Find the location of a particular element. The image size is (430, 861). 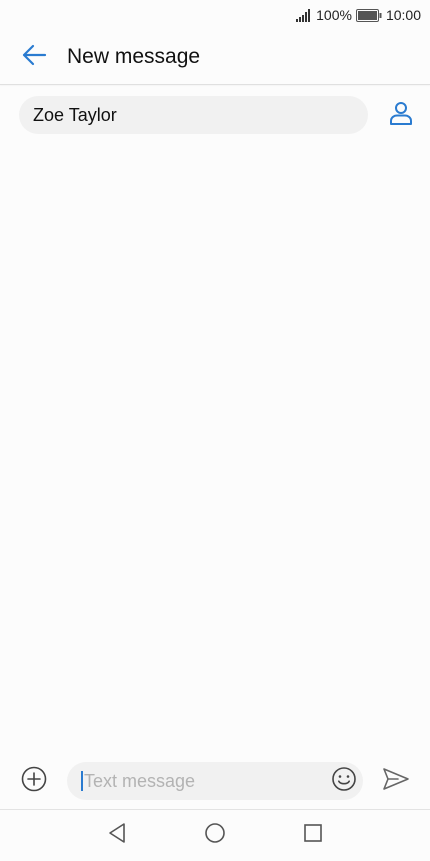

nav-back-icon is located at coordinates (117, 835).